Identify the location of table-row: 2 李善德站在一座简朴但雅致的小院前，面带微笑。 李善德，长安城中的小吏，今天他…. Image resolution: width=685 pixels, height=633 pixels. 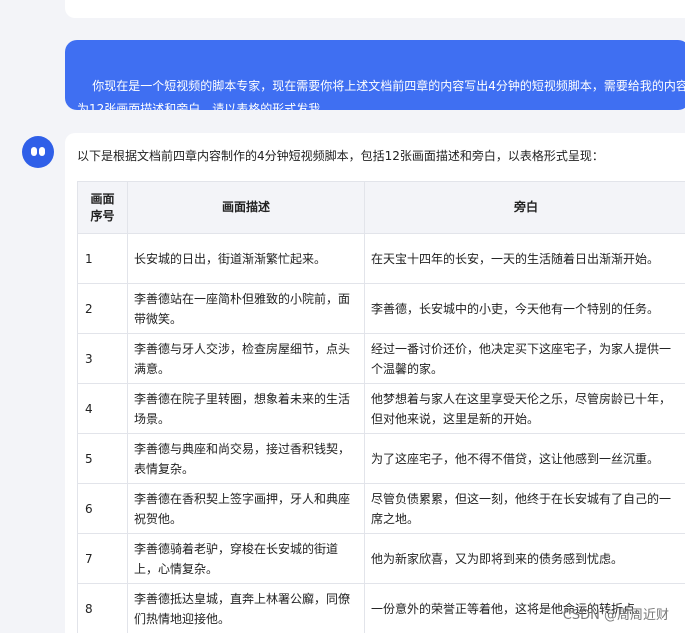
(381, 308).